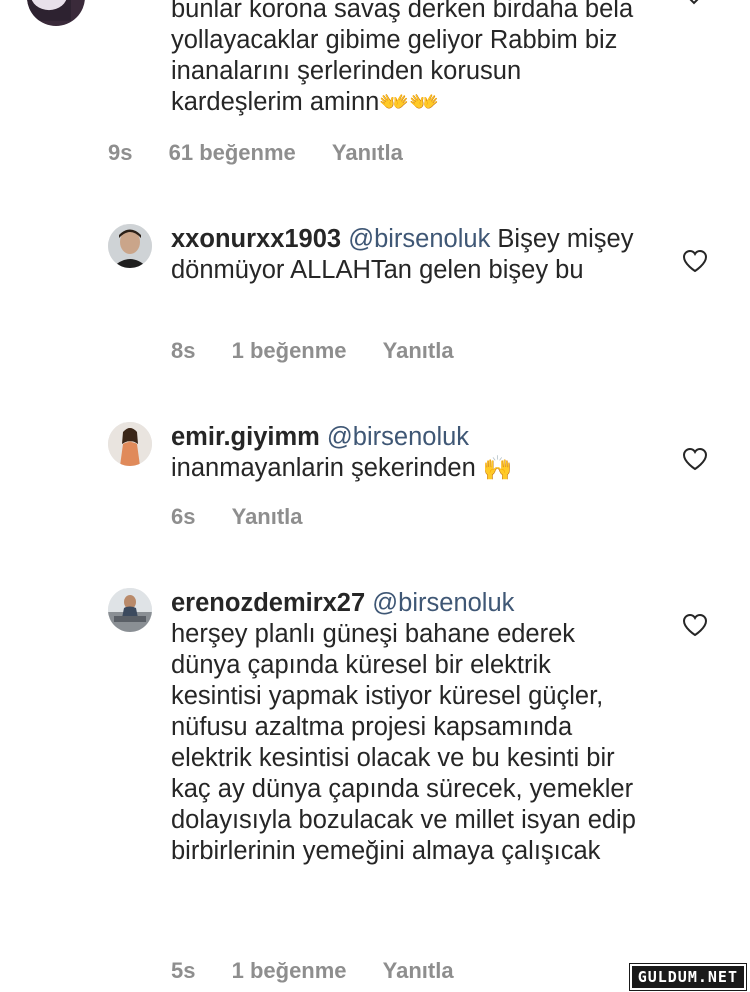  What do you see at coordinates (323, 468) in the screenshot?
I see `comment-body: inanmayanlarin şekerinden` at bounding box center [323, 468].